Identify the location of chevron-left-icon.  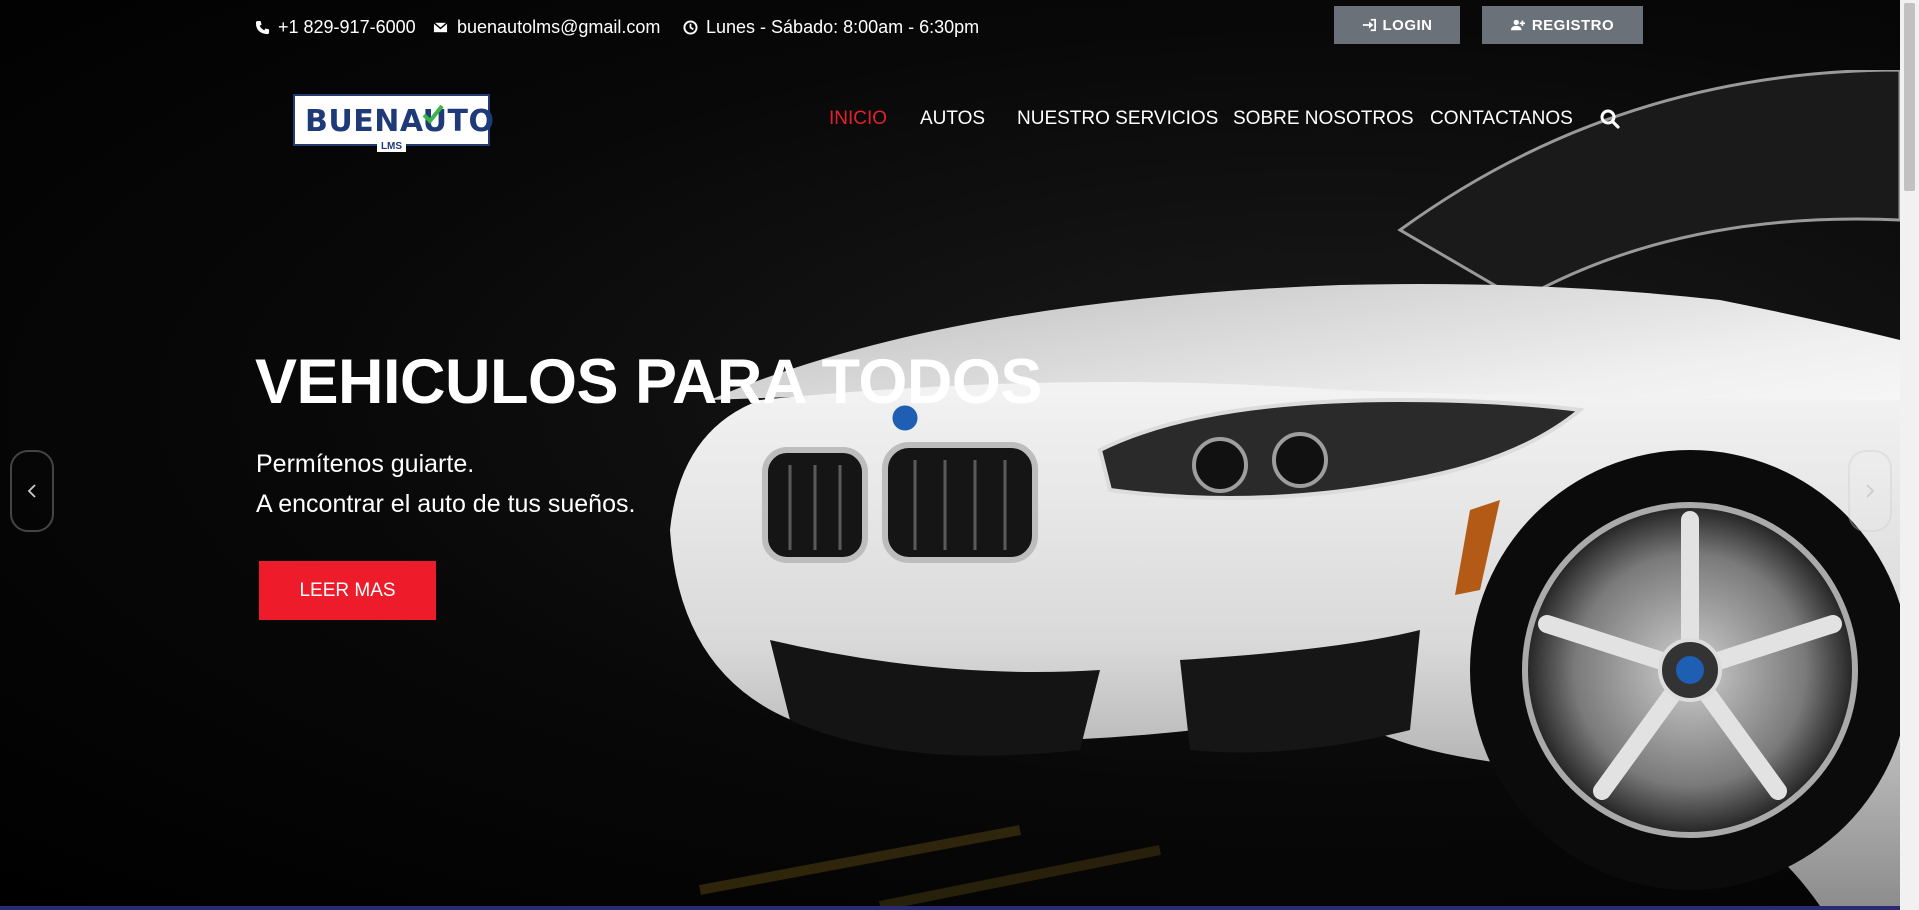
(31, 491).